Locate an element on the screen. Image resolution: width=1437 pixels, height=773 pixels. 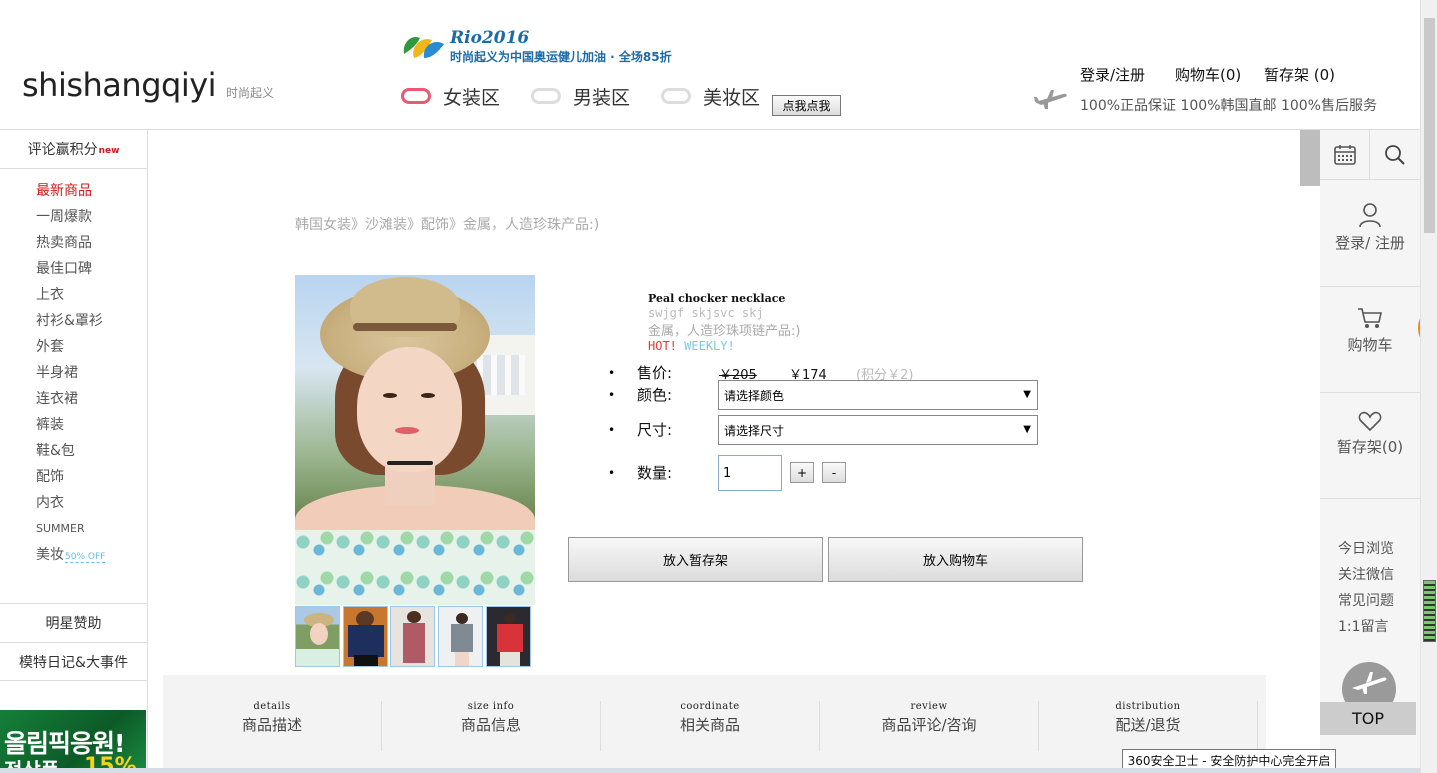
comment-link-label: 评论赢积分 is located at coordinates (62, 150).